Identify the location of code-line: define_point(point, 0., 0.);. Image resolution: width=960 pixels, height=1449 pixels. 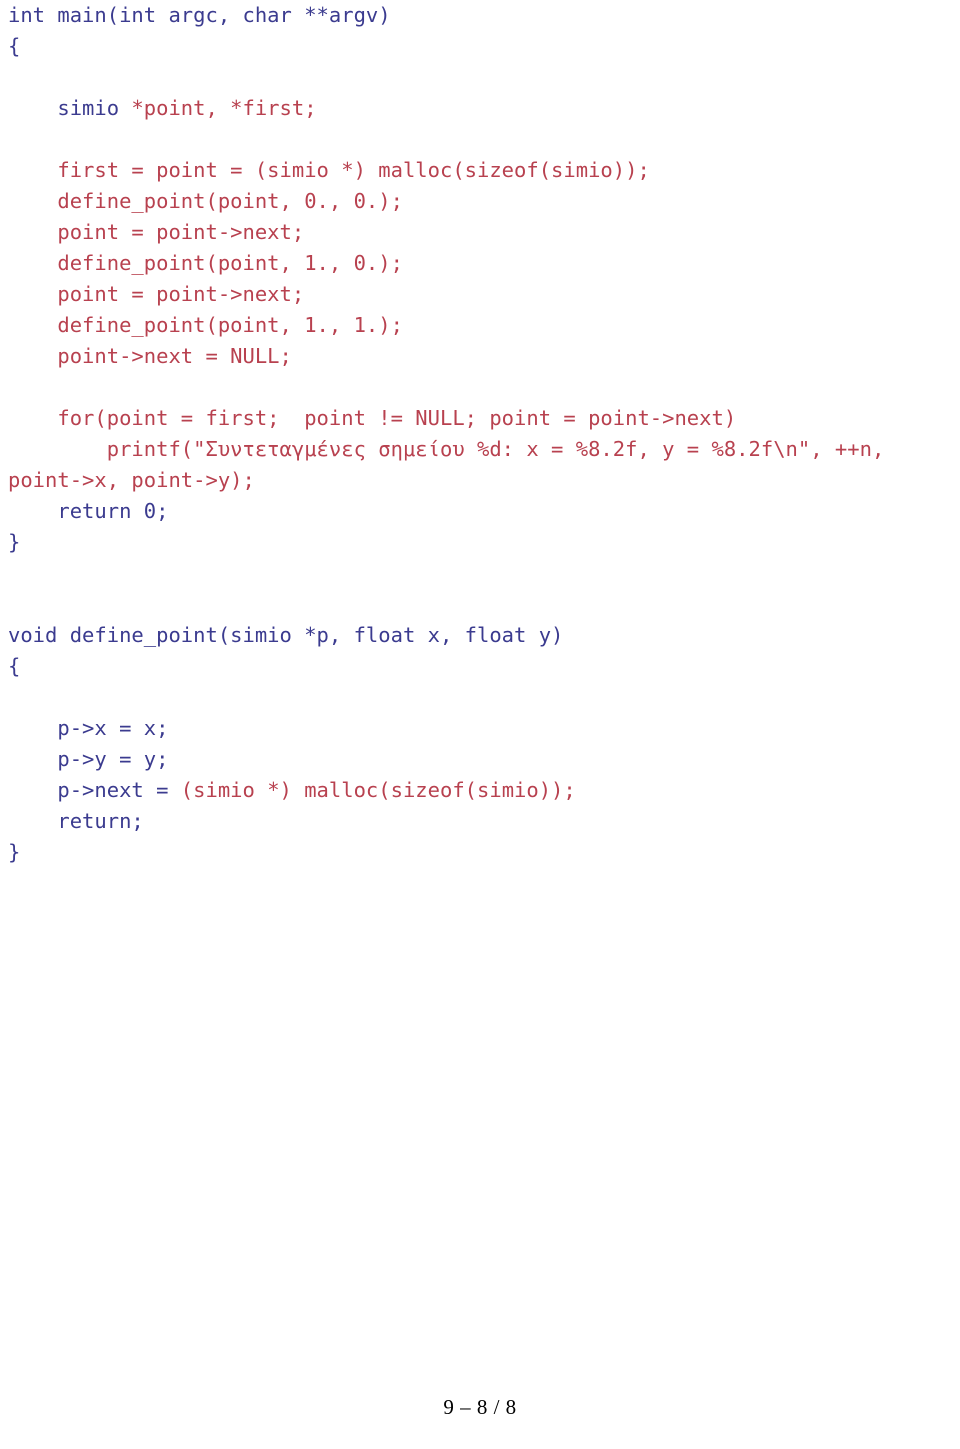
(480, 201).